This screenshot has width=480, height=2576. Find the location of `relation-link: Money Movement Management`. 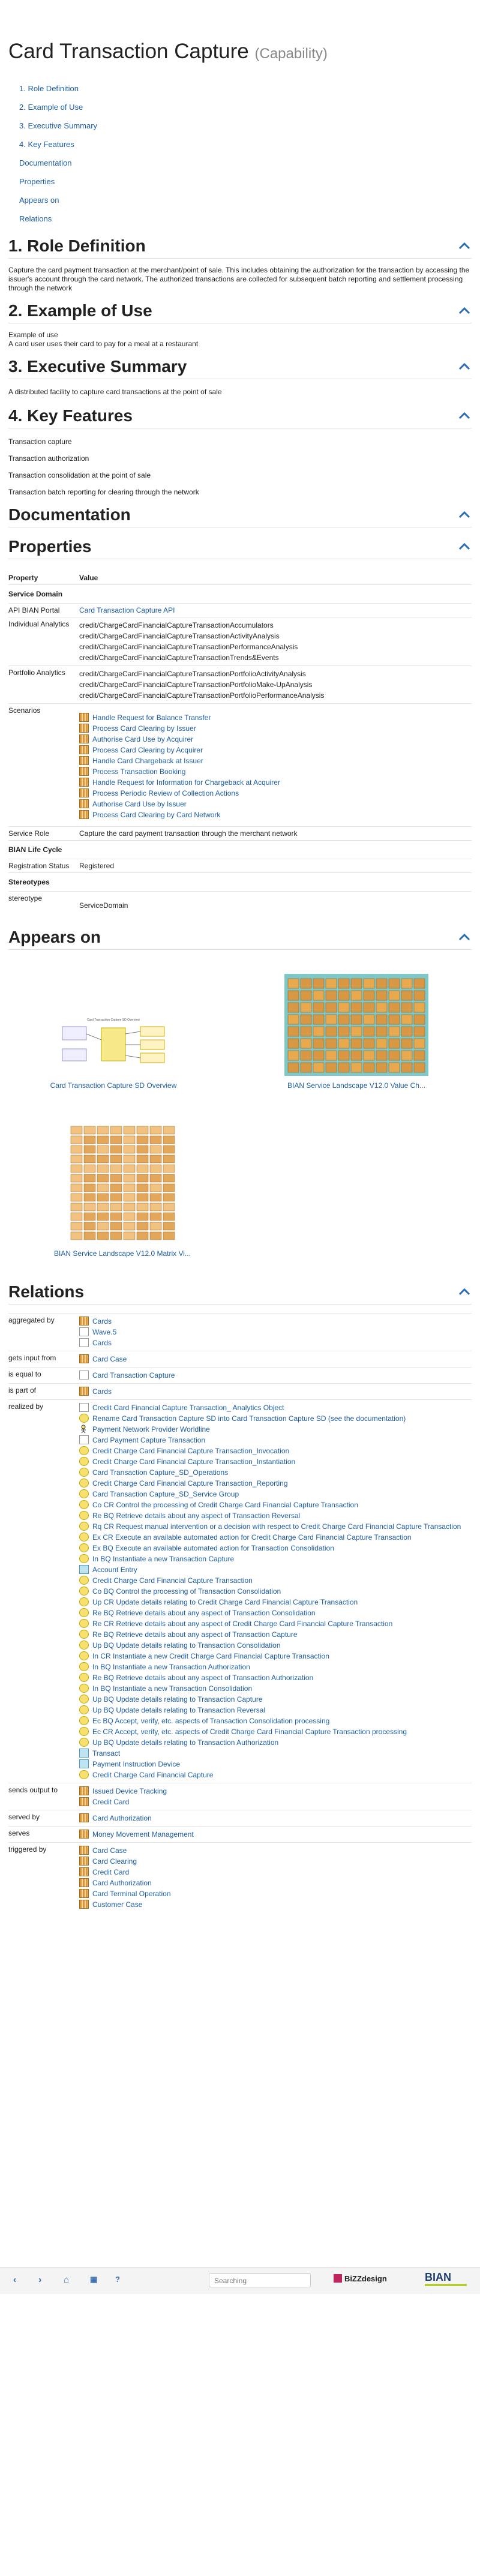

relation-link: Money Movement Management is located at coordinates (143, 1834).